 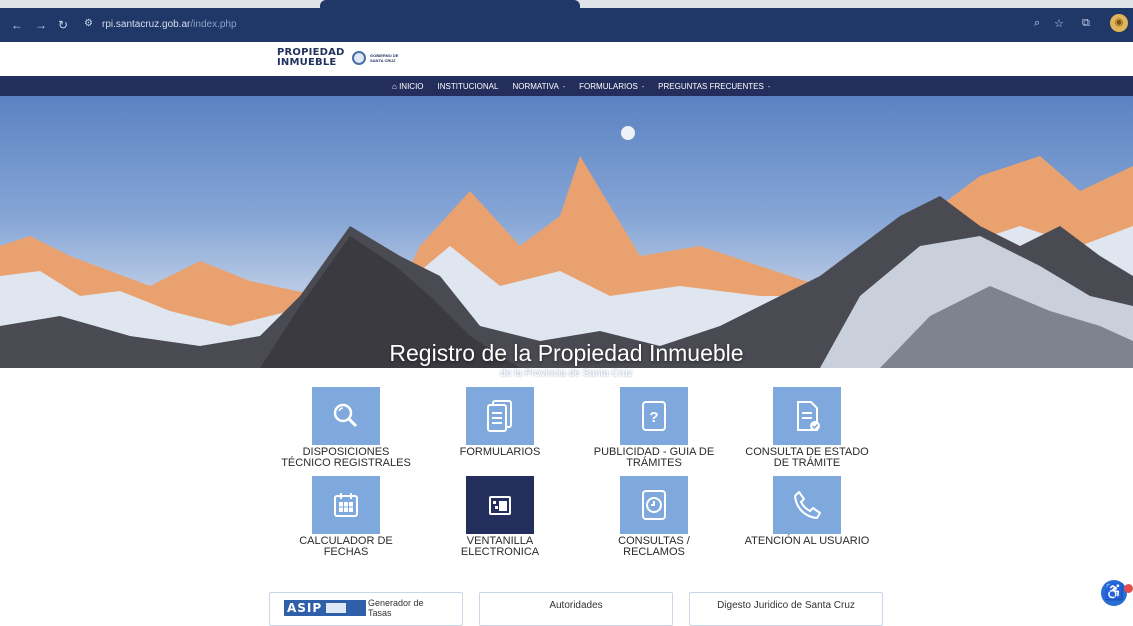 I want to click on tile-disposiciones: DISPOSICIONES TÉCNICO REGISTRALES, so click(x=346, y=428).